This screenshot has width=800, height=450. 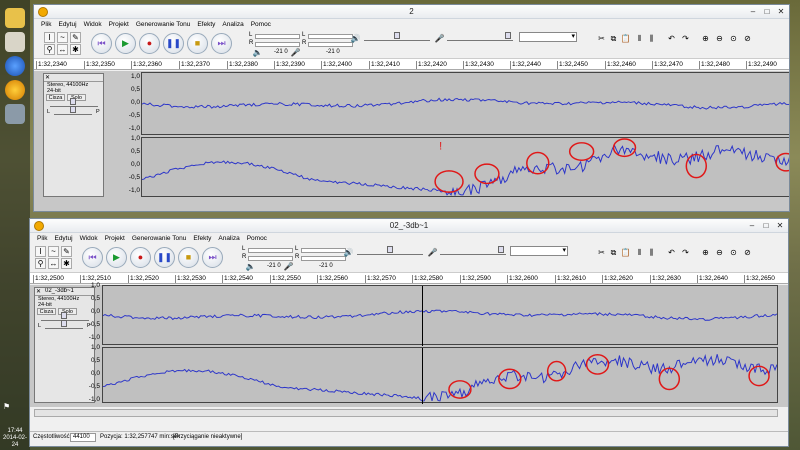 What do you see at coordinates (6, 406) in the screenshot?
I see `tray-flag-icon: ⚑` at bounding box center [6, 406].